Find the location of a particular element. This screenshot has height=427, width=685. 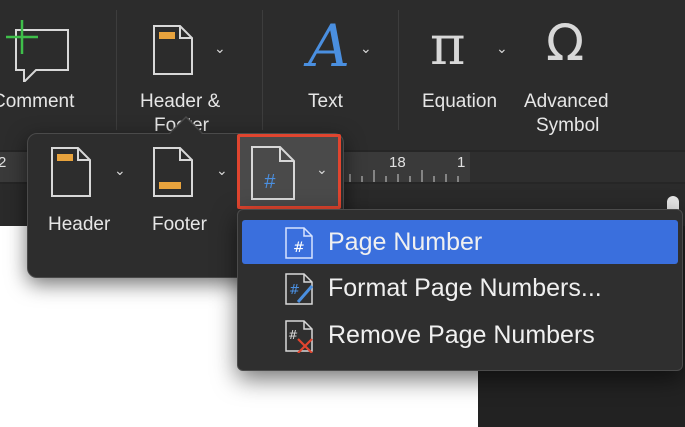

ruler-number: 18 is located at coordinates (397, 162).